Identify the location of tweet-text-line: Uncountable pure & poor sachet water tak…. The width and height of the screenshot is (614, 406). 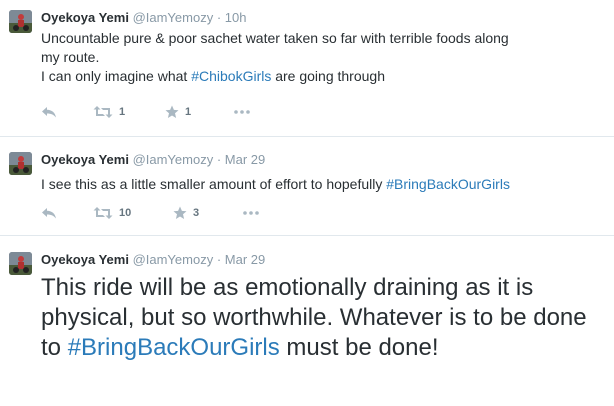
(275, 38).